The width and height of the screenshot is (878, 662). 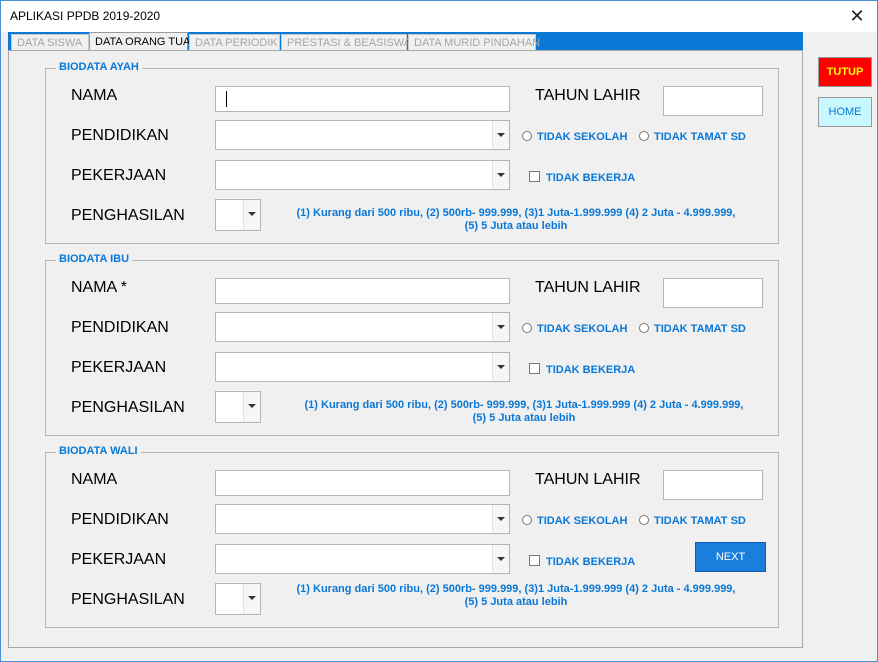 I want to click on label-penghasilan-ibu: PENGHASILAN, so click(x=128, y=407).